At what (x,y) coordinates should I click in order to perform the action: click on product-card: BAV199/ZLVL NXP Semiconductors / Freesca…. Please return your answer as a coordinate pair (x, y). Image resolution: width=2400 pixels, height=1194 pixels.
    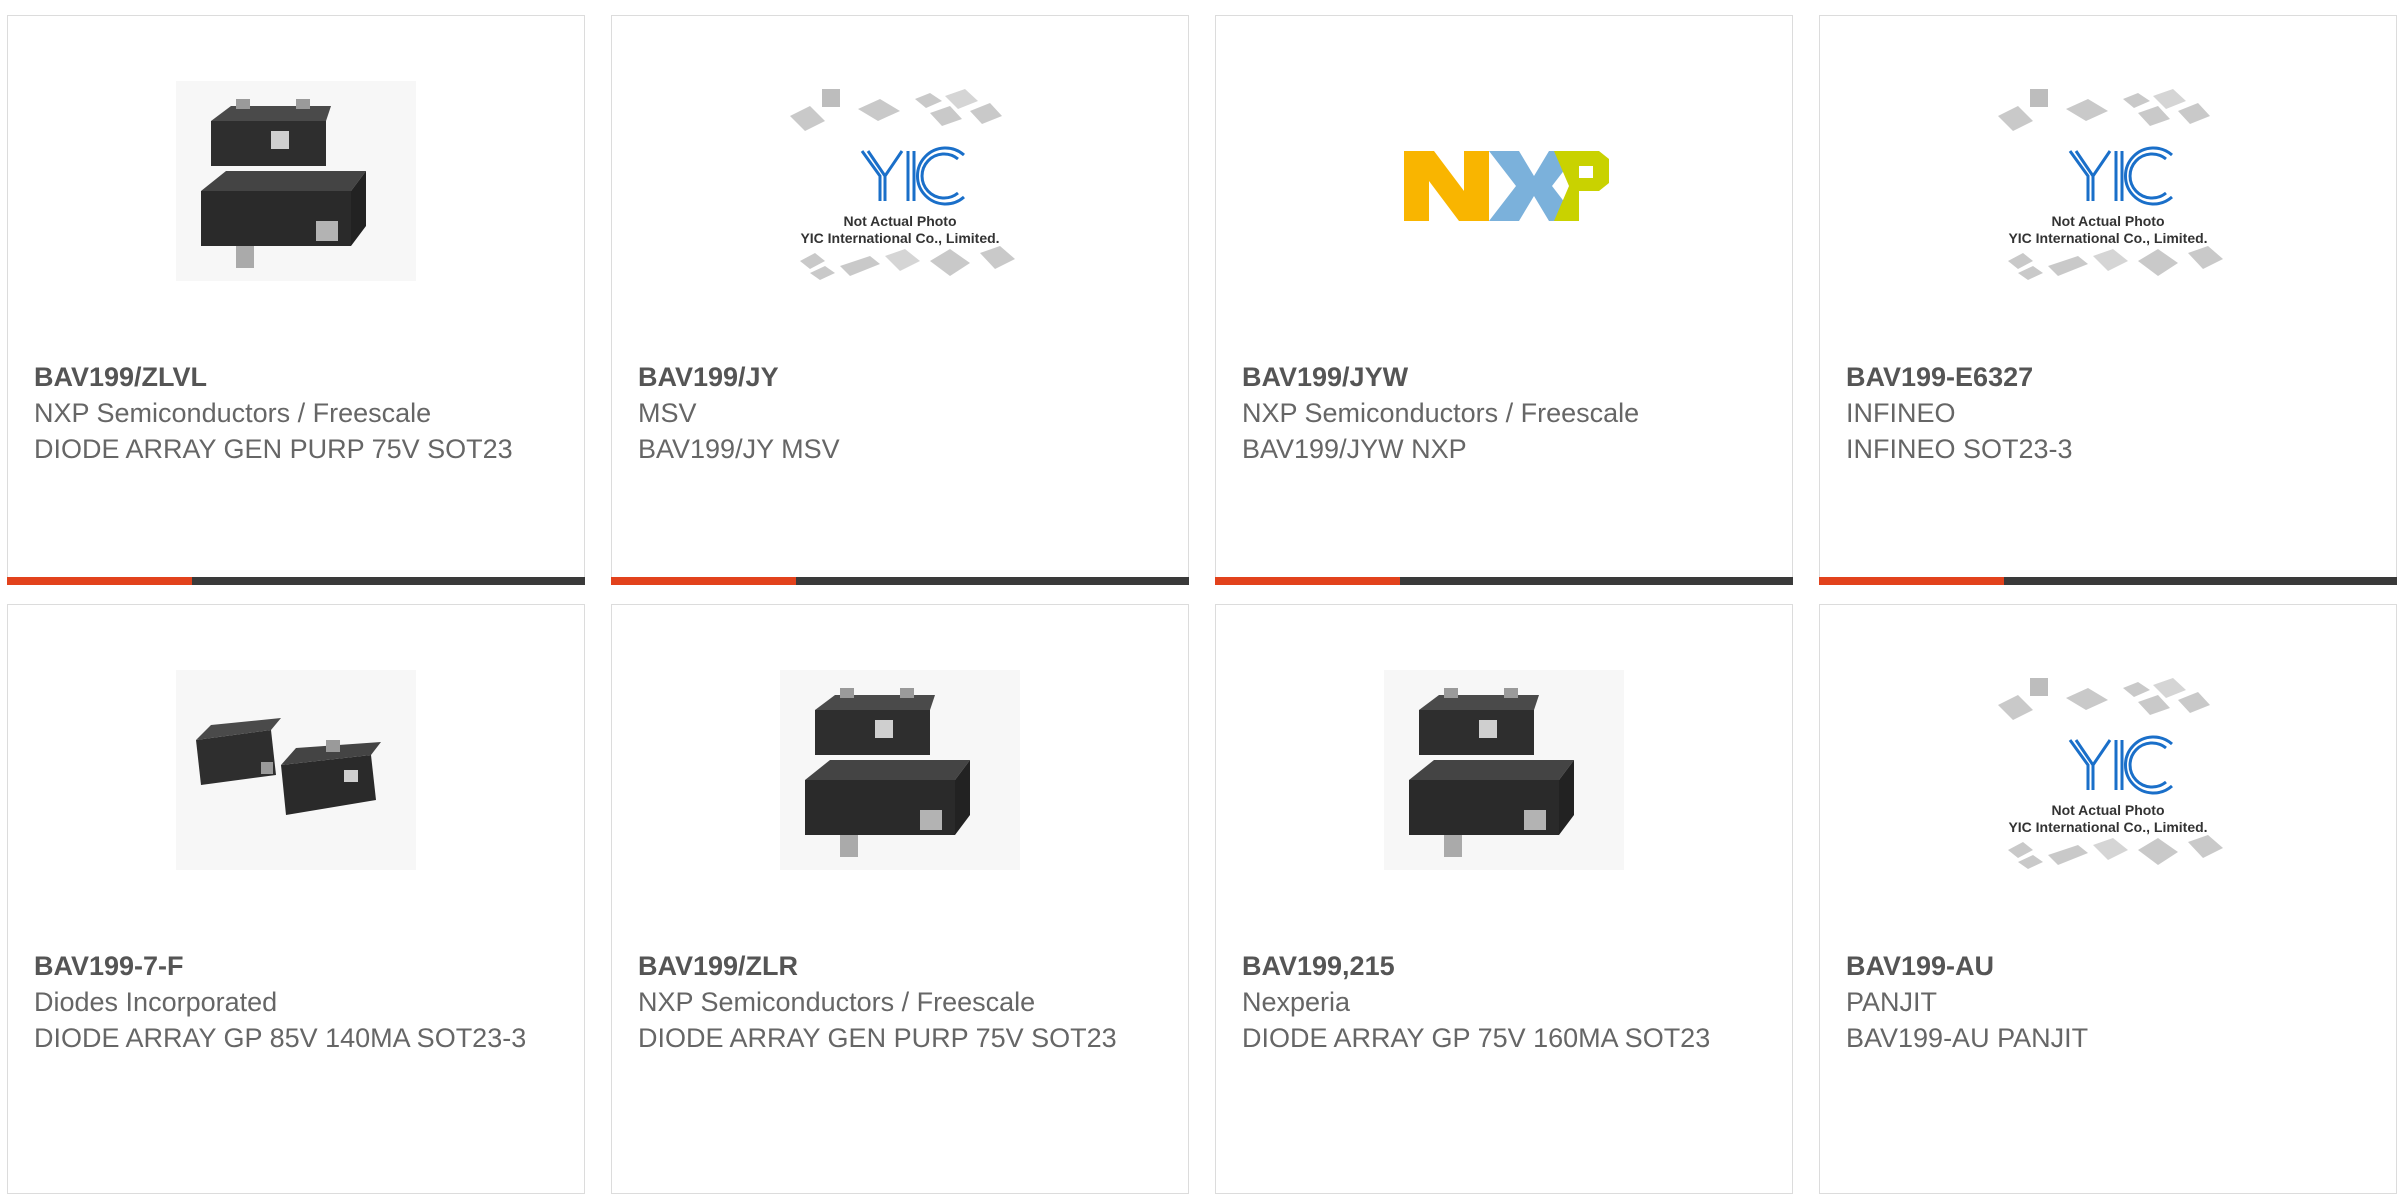
    Looking at the image, I should click on (296, 300).